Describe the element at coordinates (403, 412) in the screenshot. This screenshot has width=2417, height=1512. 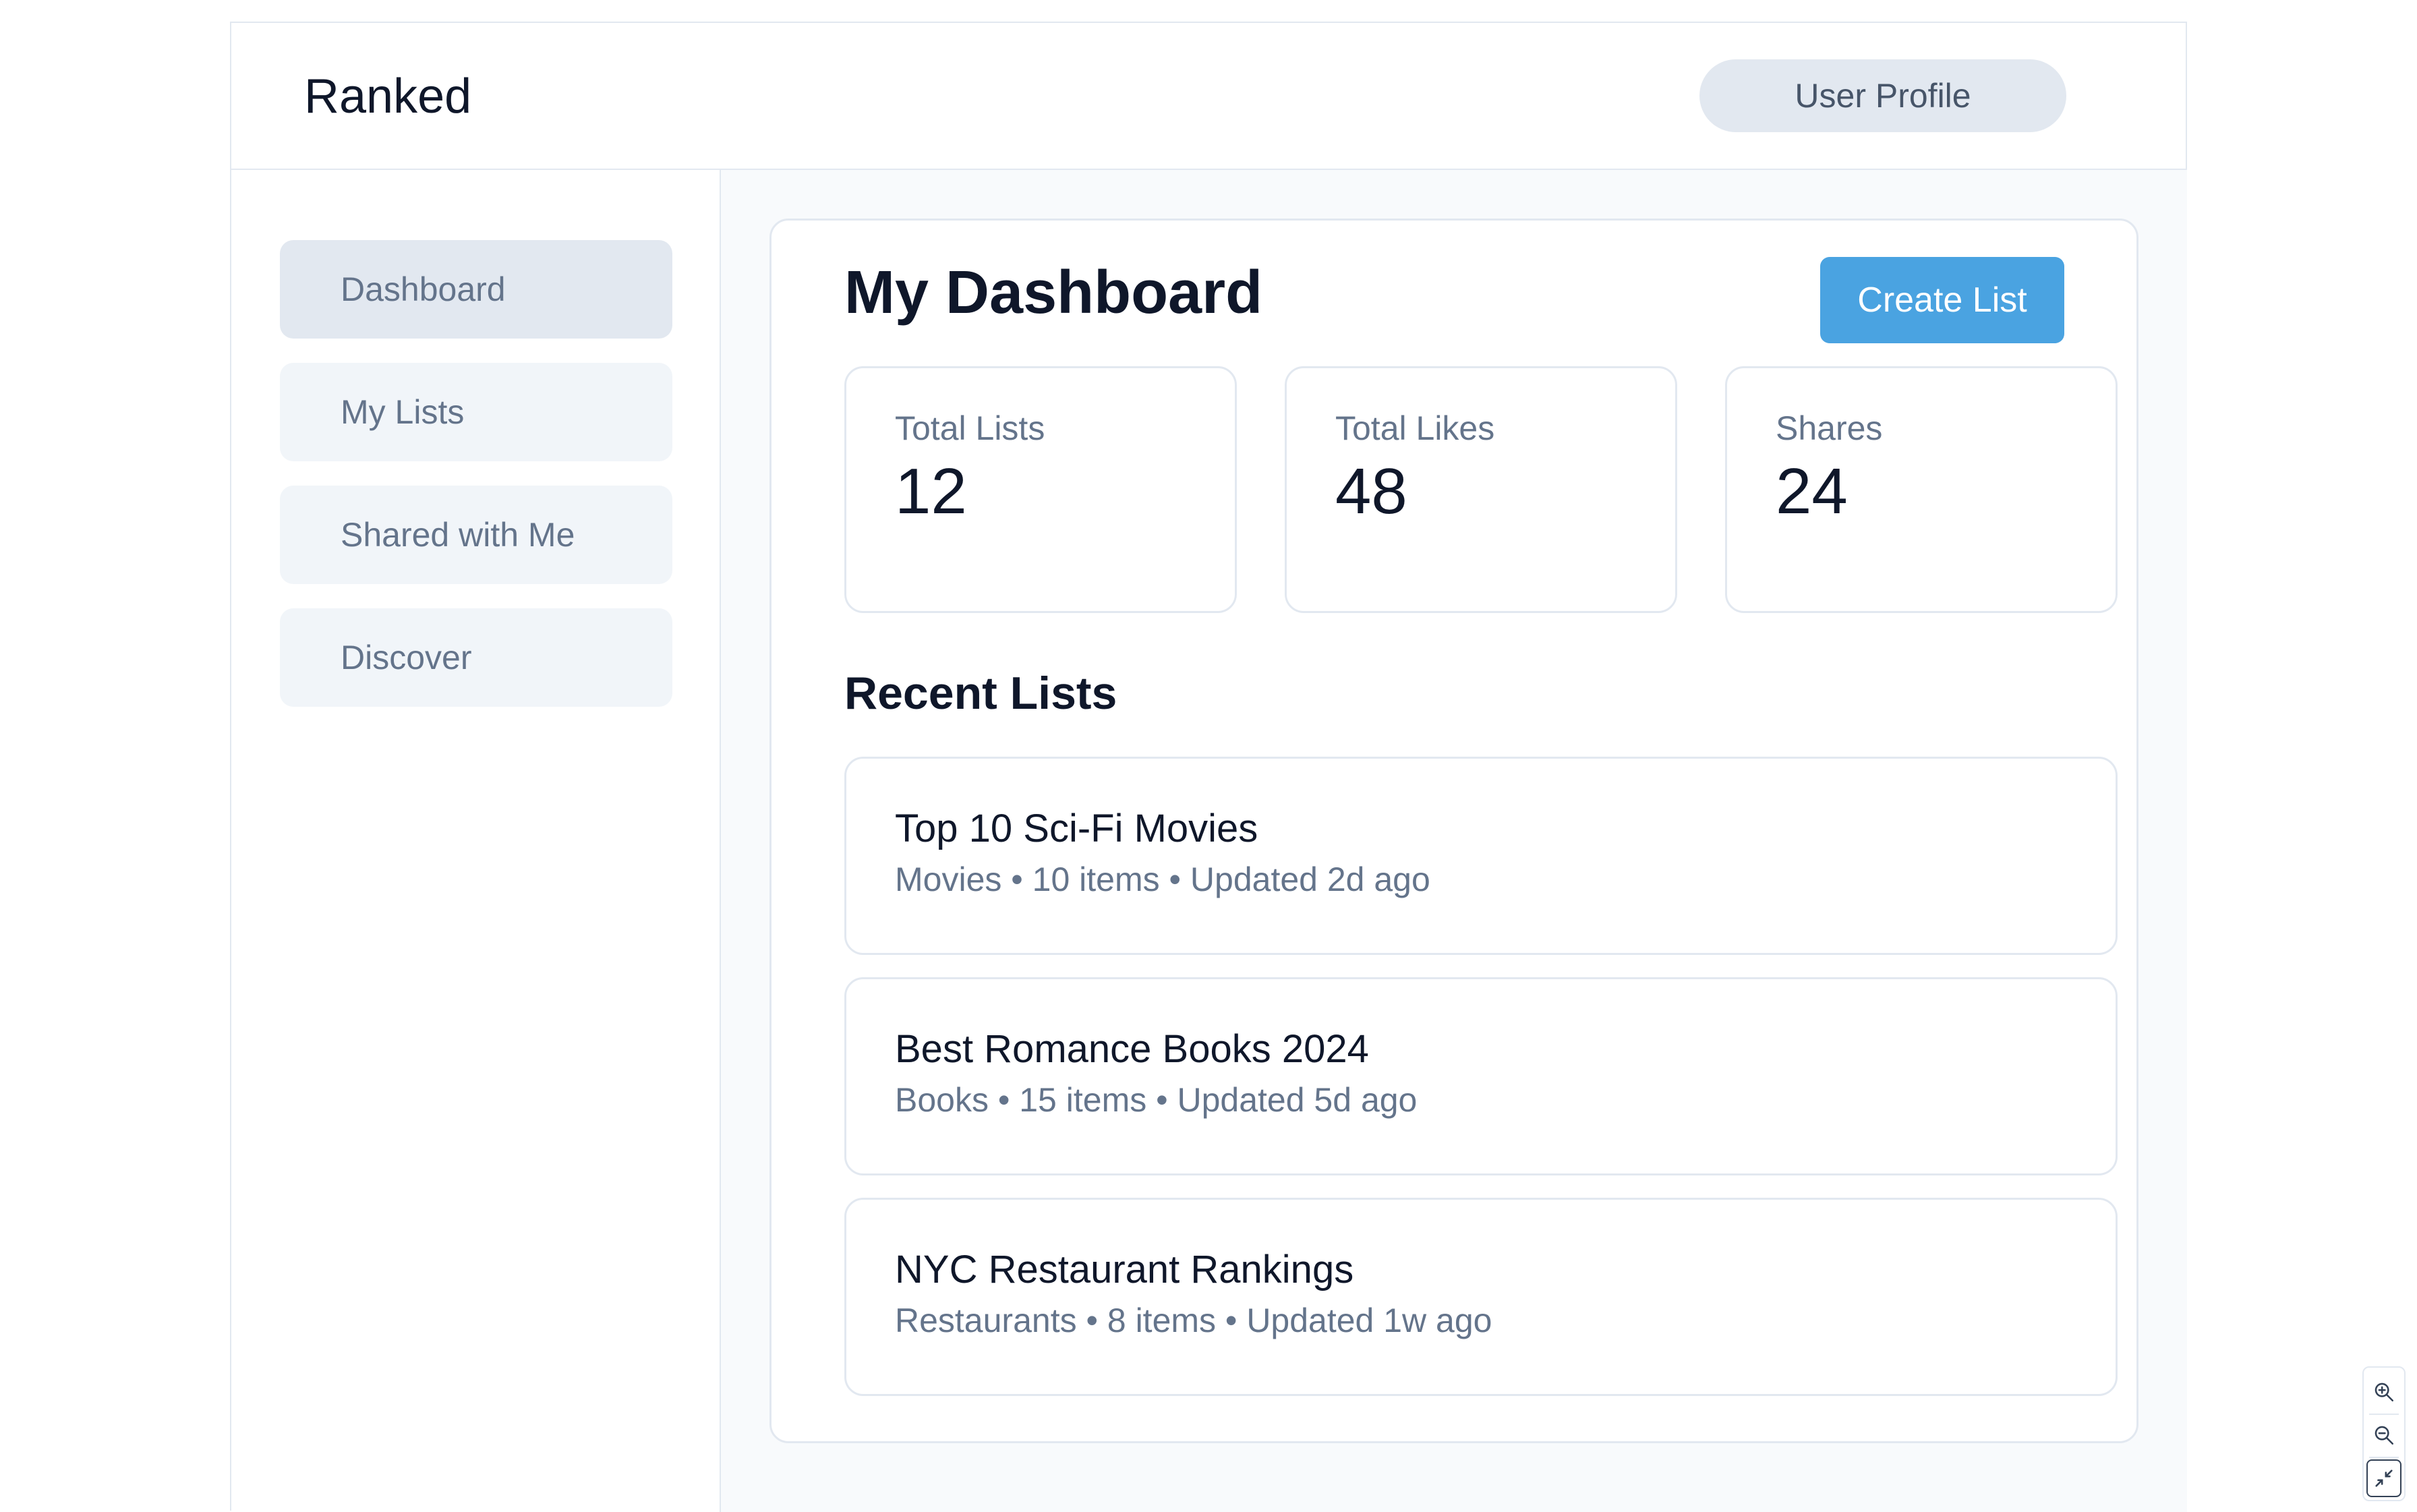
I see `sidebar-item-label: My Lists` at that location.